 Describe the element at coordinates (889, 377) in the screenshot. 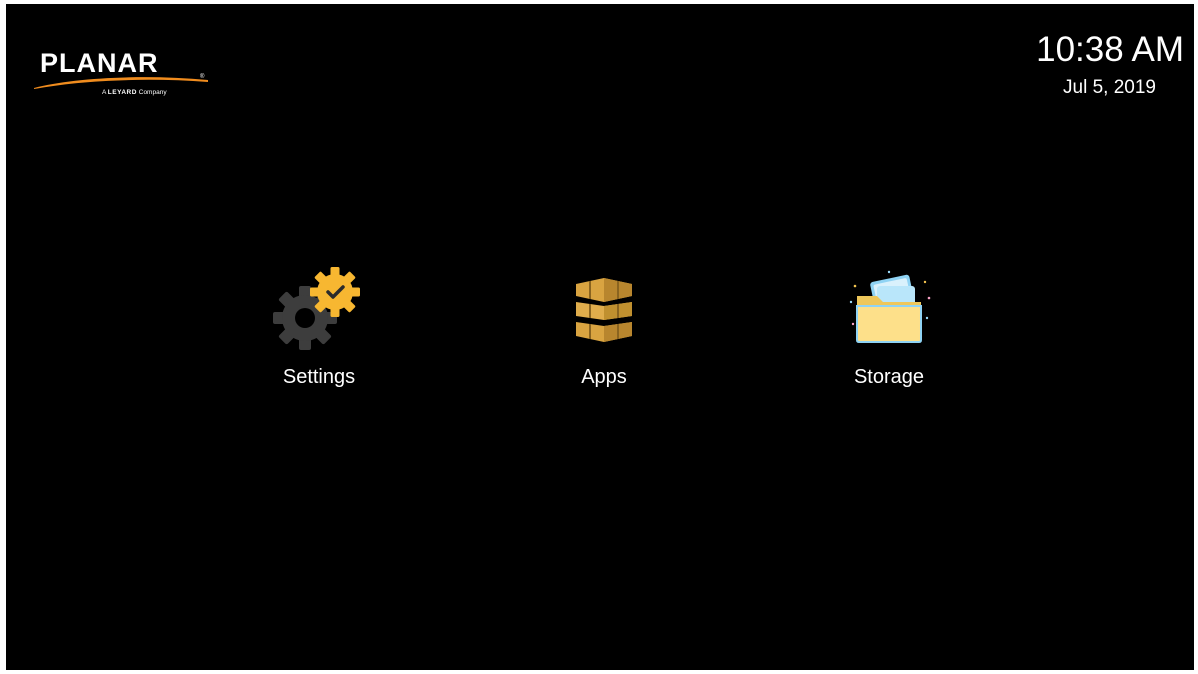

I see `launcher-tile-label: Storage` at that location.